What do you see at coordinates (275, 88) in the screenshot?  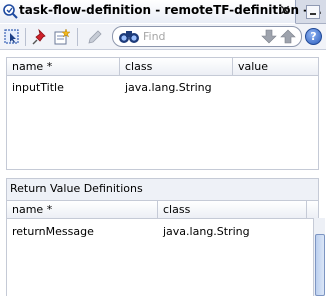 I see `param-value-cell` at bounding box center [275, 88].